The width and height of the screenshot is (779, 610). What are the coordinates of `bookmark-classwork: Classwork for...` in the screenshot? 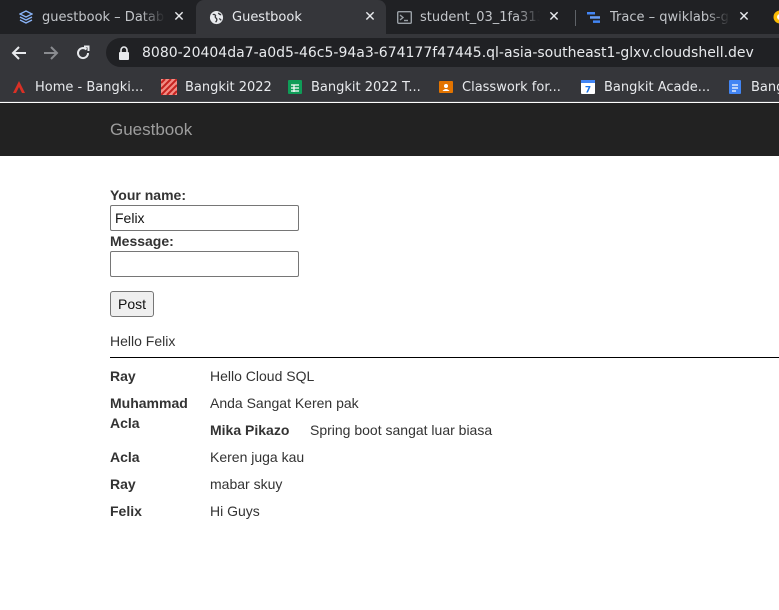 It's located at (499, 87).